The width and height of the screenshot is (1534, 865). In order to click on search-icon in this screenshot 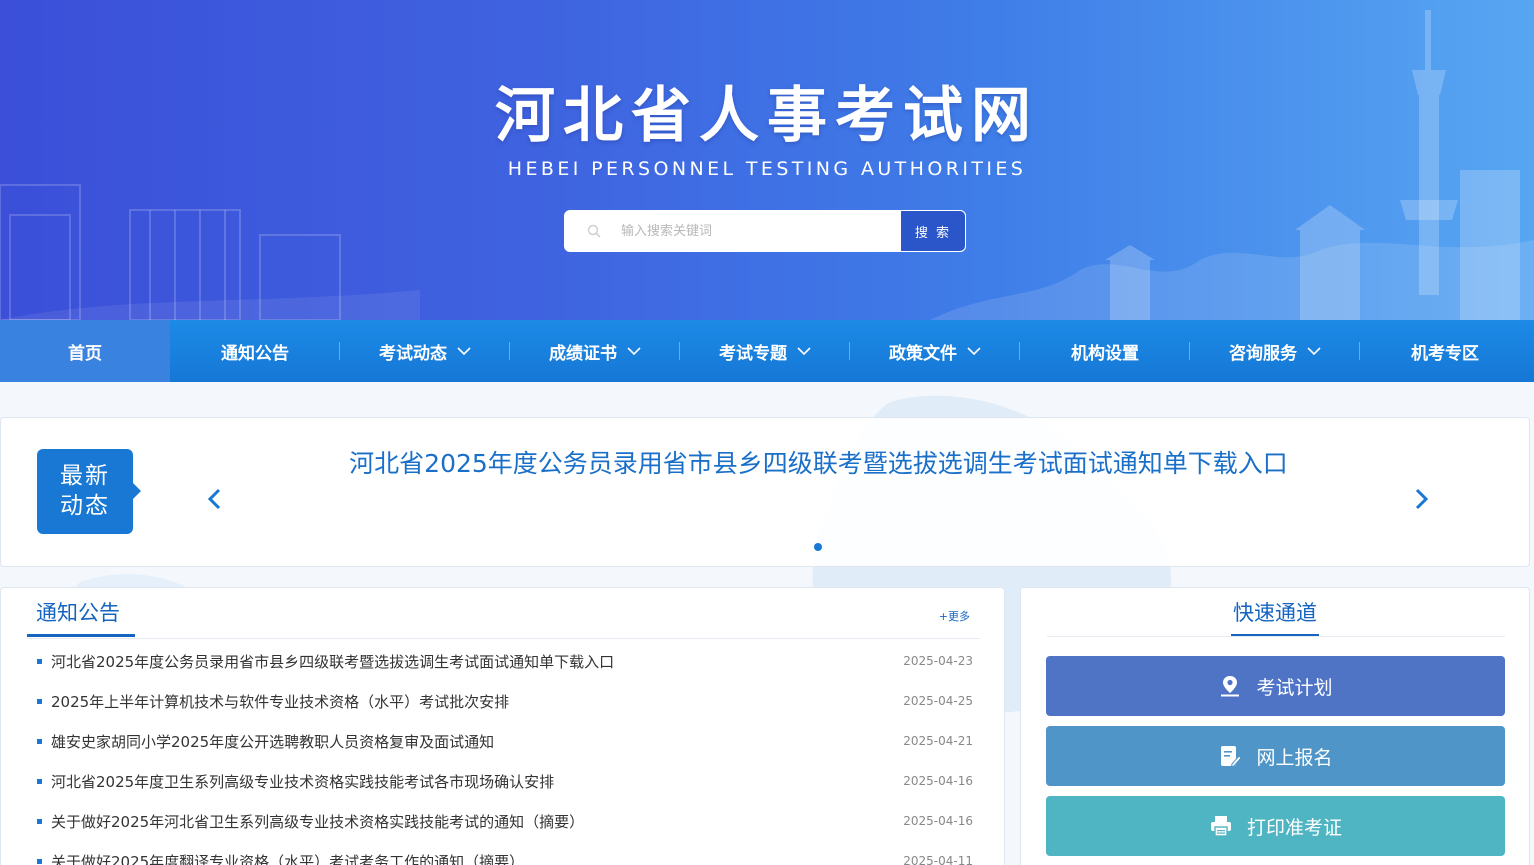, I will do `click(594, 231)`.